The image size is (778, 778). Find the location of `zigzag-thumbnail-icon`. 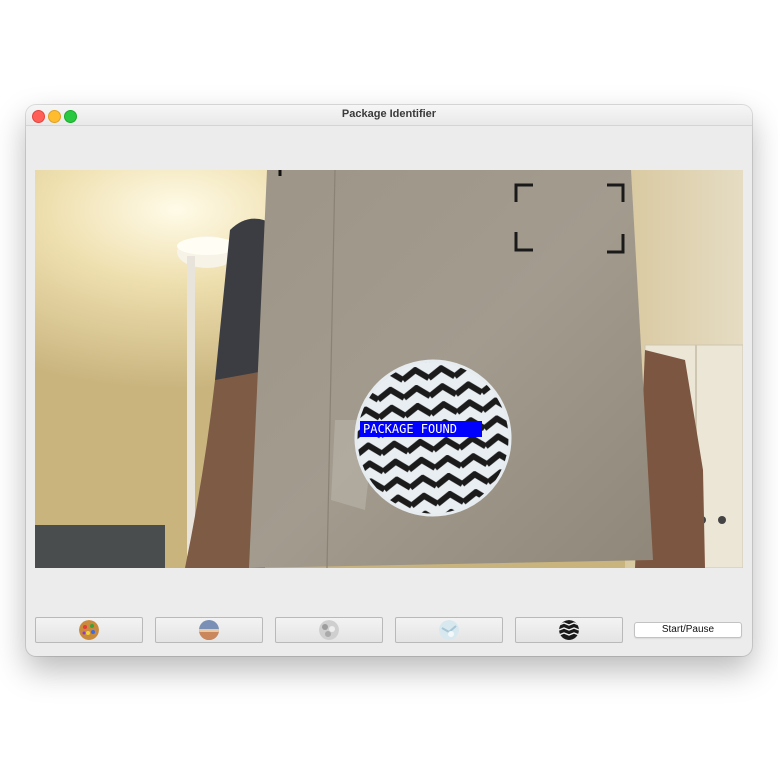

zigzag-thumbnail-icon is located at coordinates (569, 630).